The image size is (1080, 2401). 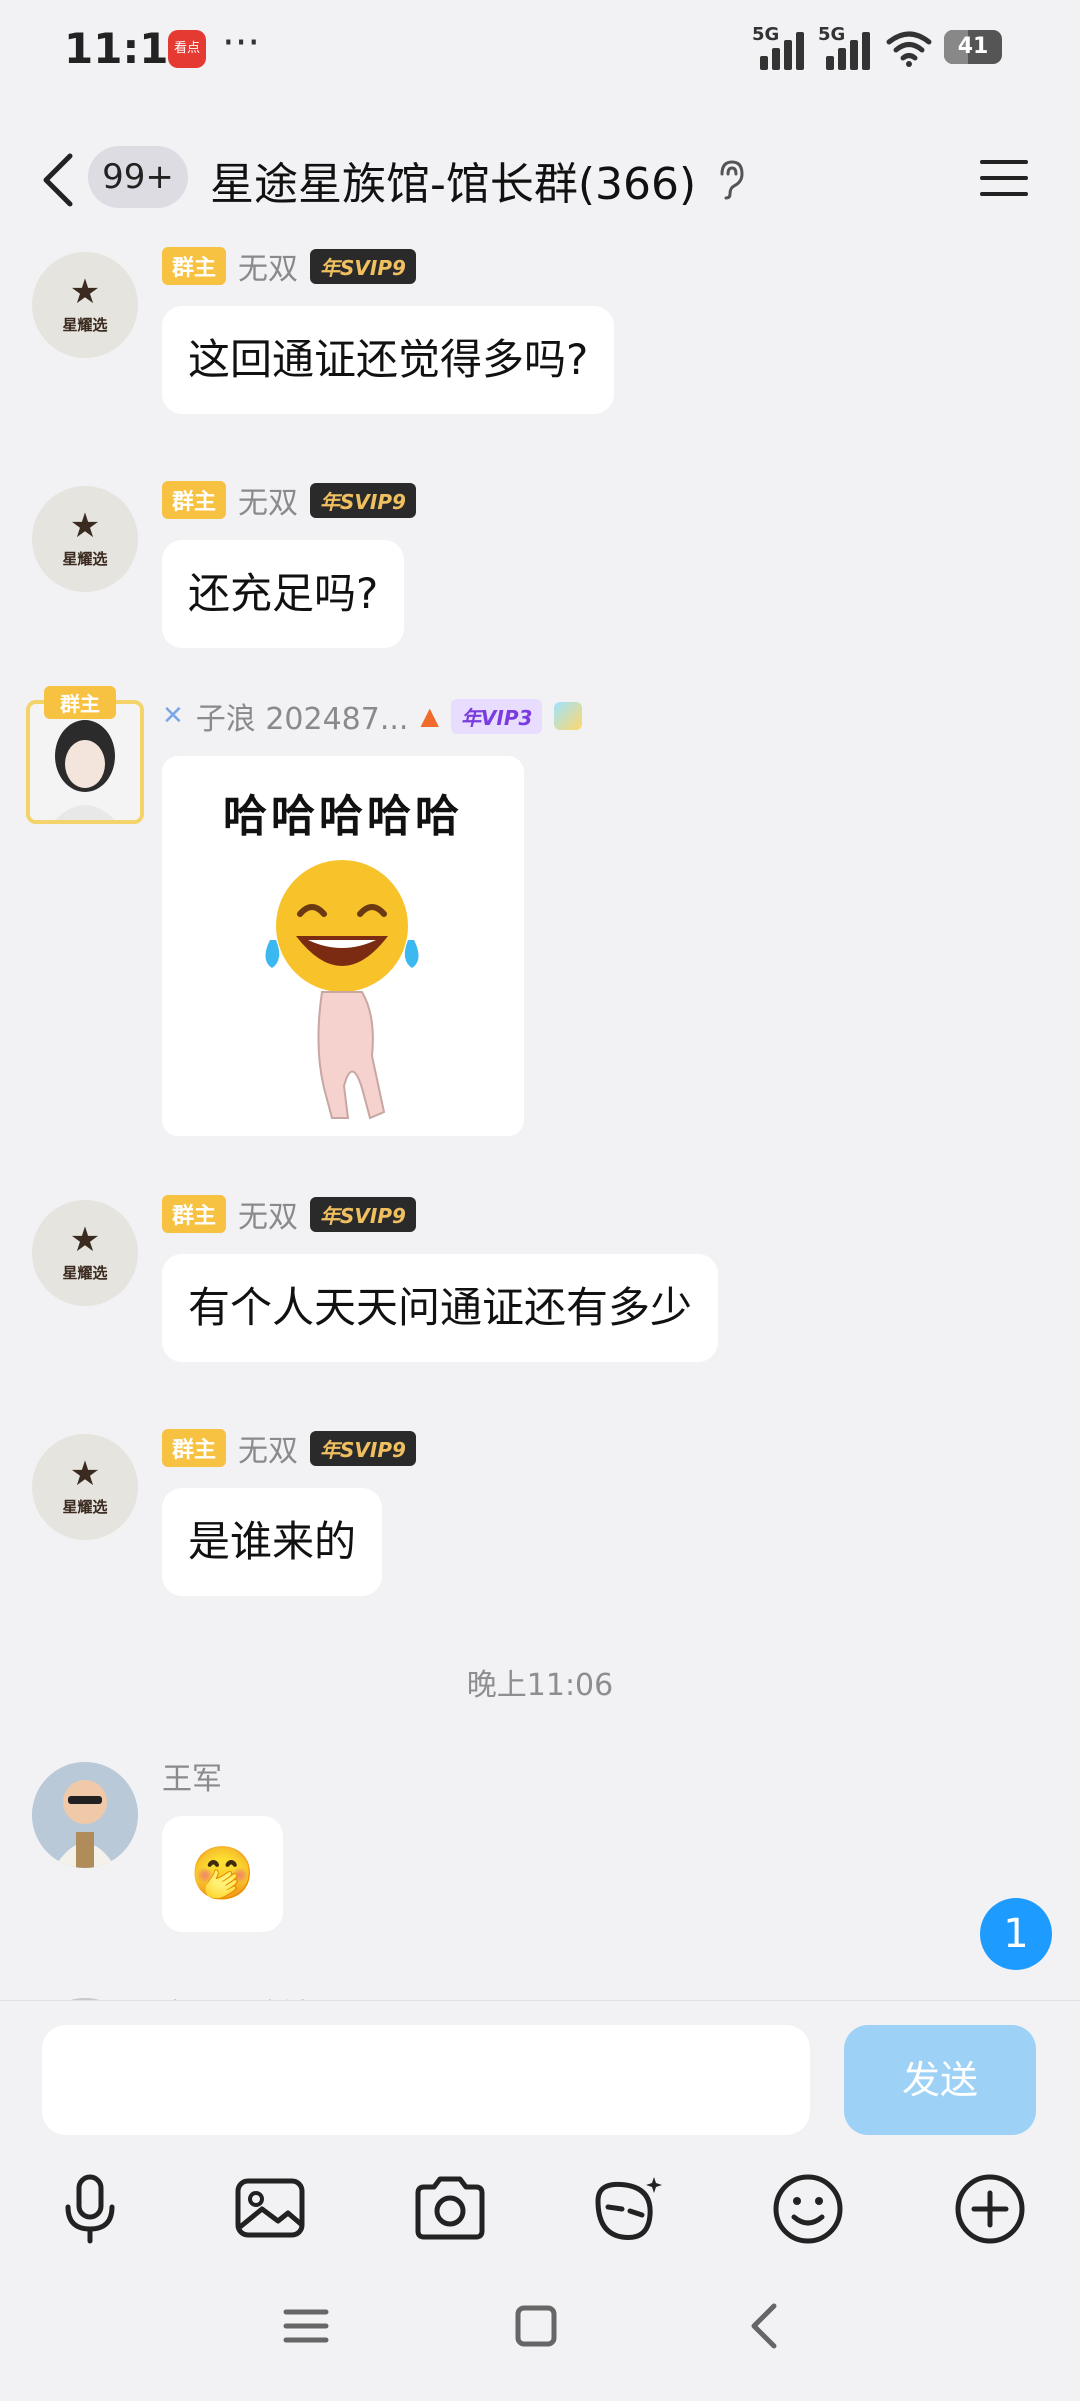 I want to click on message-item: 王军 🤭, so click(x=540, y=1856).